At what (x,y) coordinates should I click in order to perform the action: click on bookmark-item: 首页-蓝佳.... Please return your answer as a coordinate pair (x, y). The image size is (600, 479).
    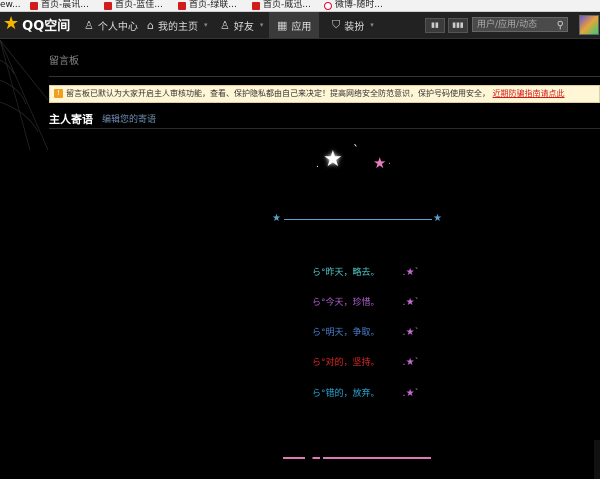
    Looking at the image, I should click on (133, 5).